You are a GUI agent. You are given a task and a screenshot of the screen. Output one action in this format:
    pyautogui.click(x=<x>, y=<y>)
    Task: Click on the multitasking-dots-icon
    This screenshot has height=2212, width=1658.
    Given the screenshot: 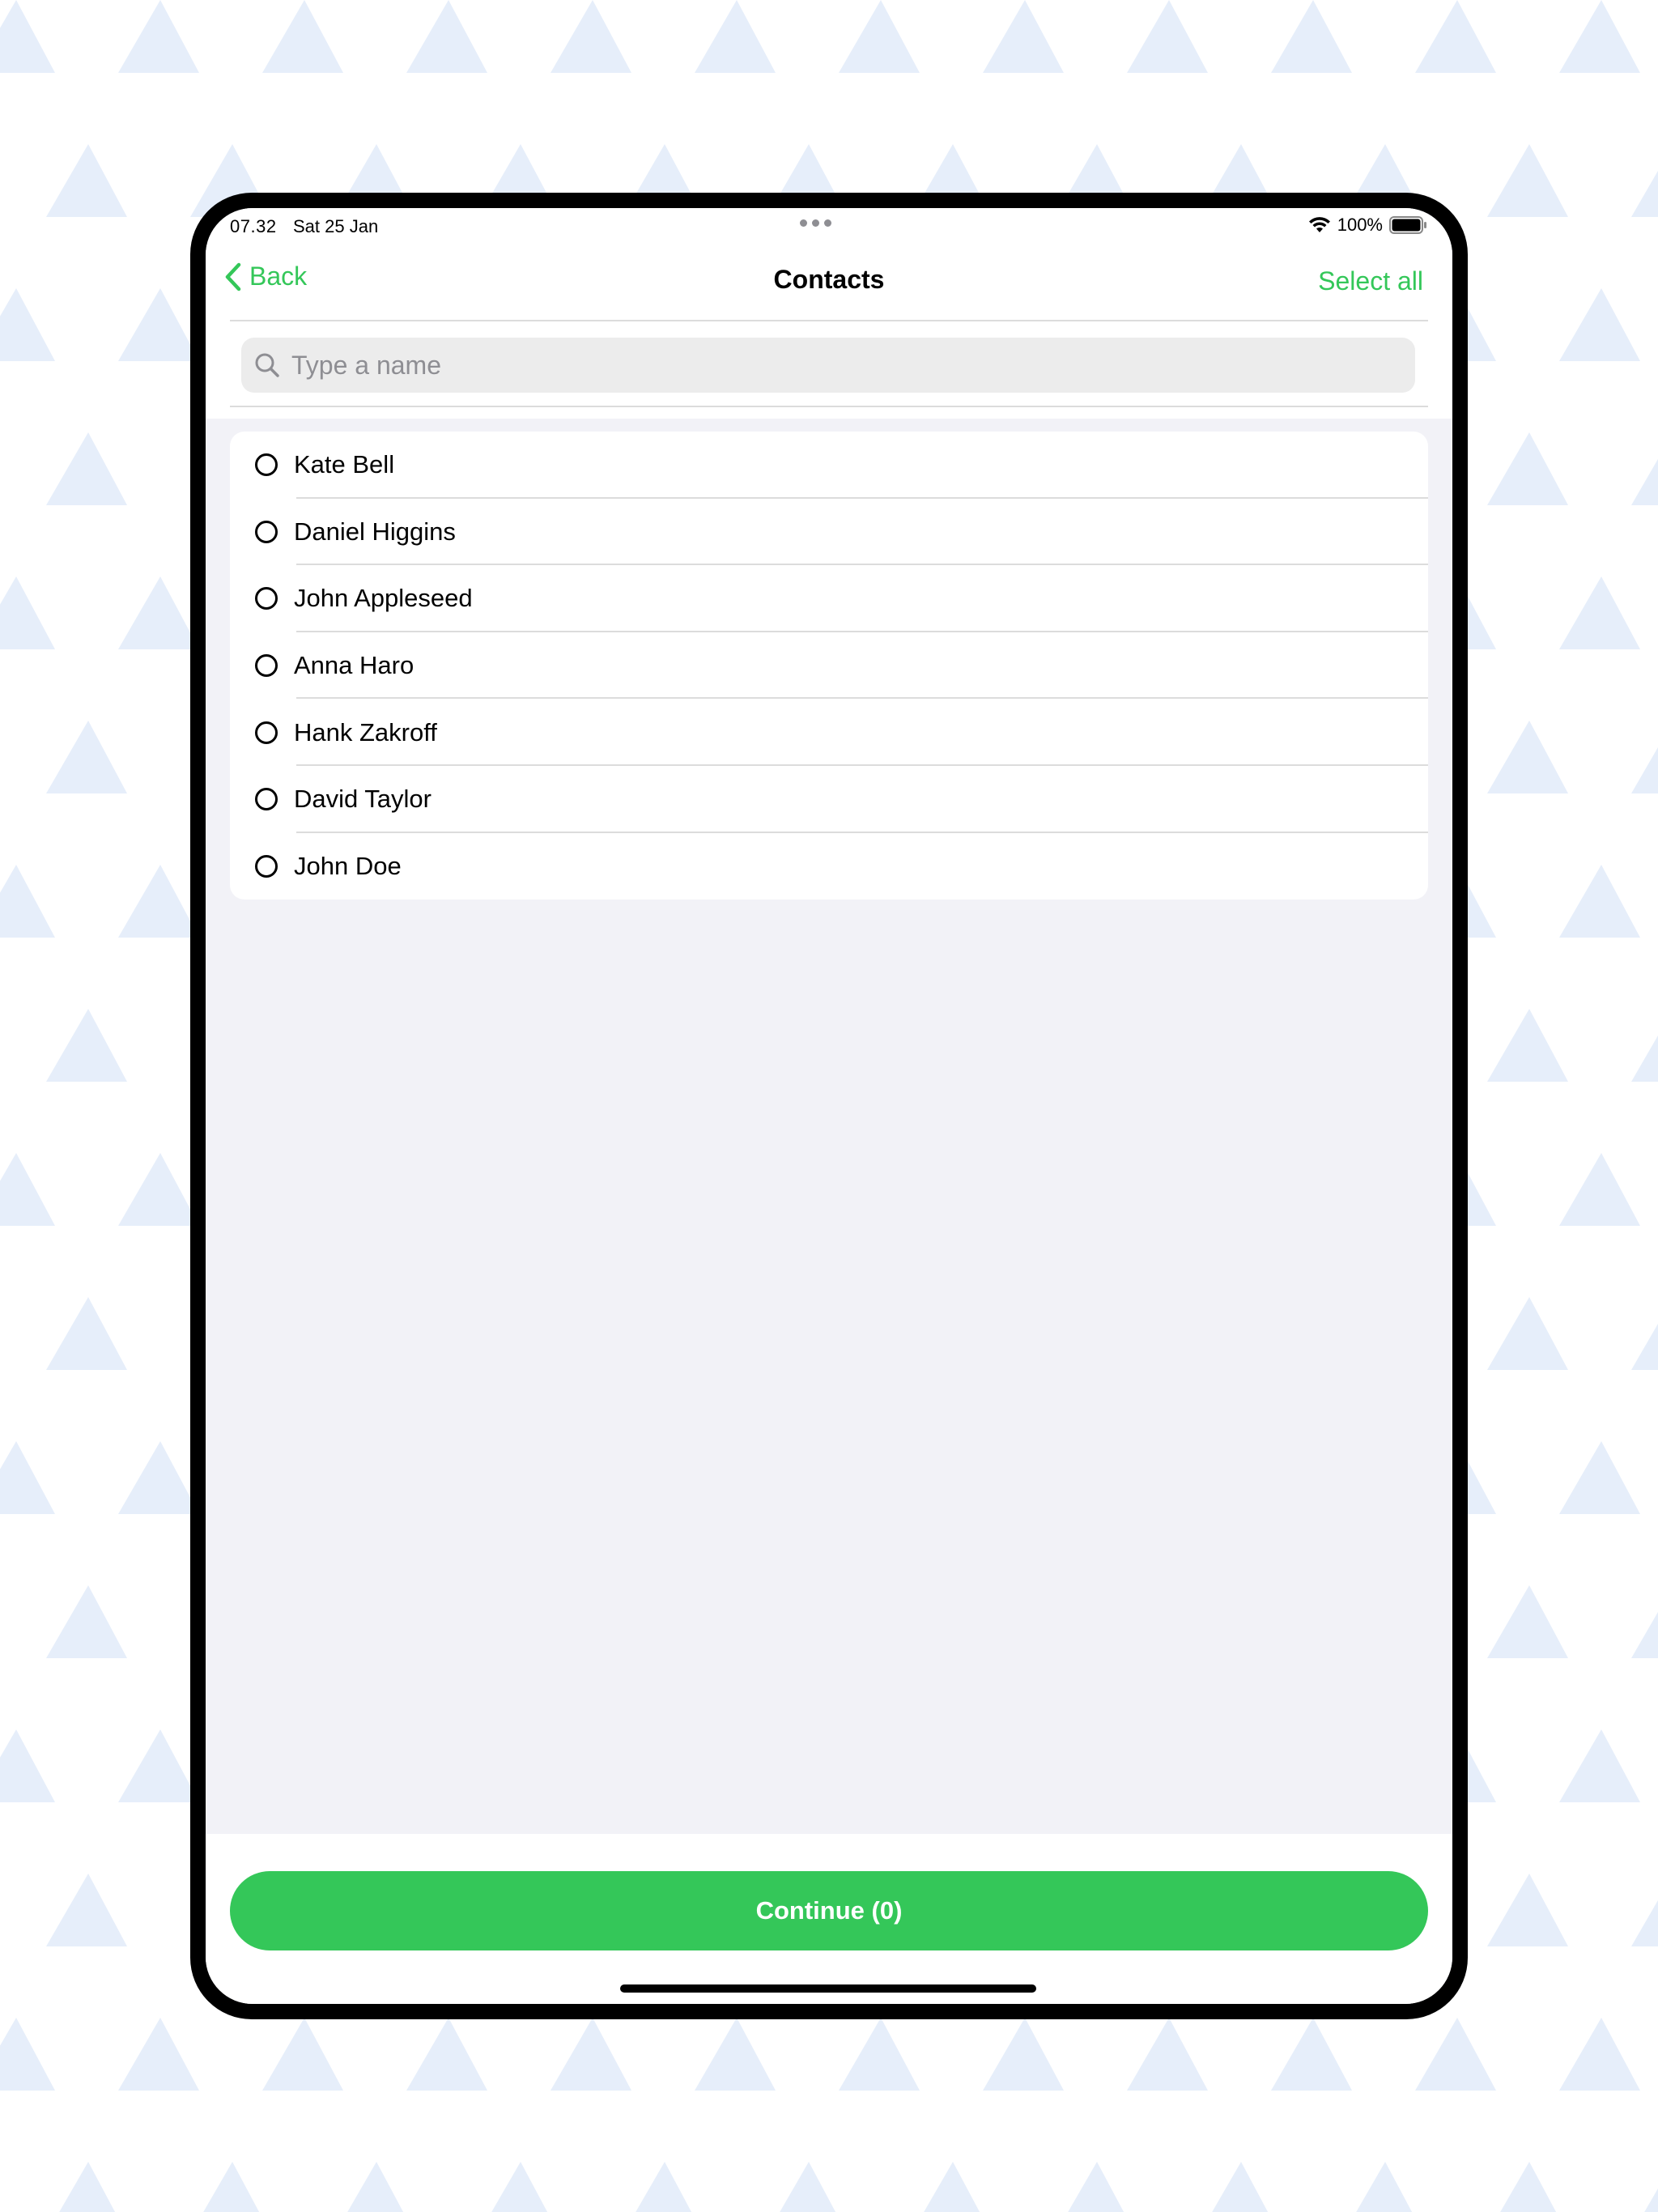 What is the action you would take?
    pyautogui.click(x=815, y=223)
    